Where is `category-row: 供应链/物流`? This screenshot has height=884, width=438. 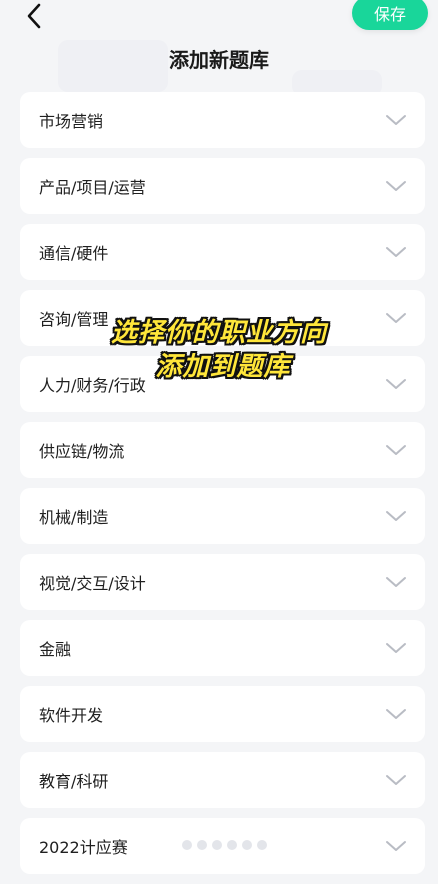 category-row: 供应链/物流 is located at coordinates (222, 450).